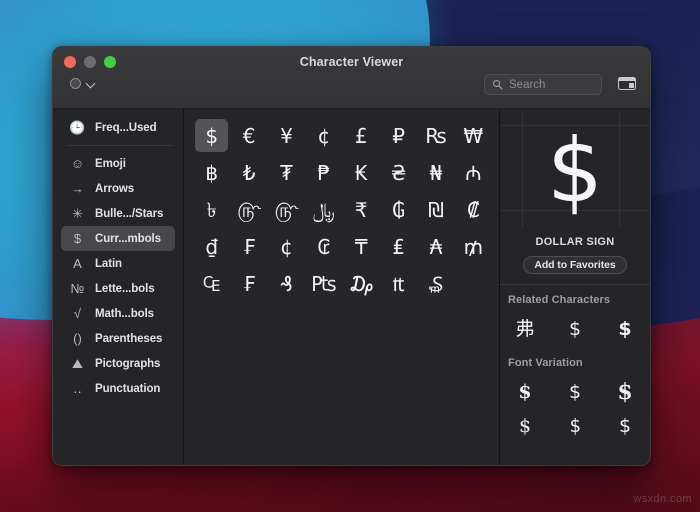 This screenshot has height=512, width=700. I want to click on smiley-icon: ☺, so click(77, 163).